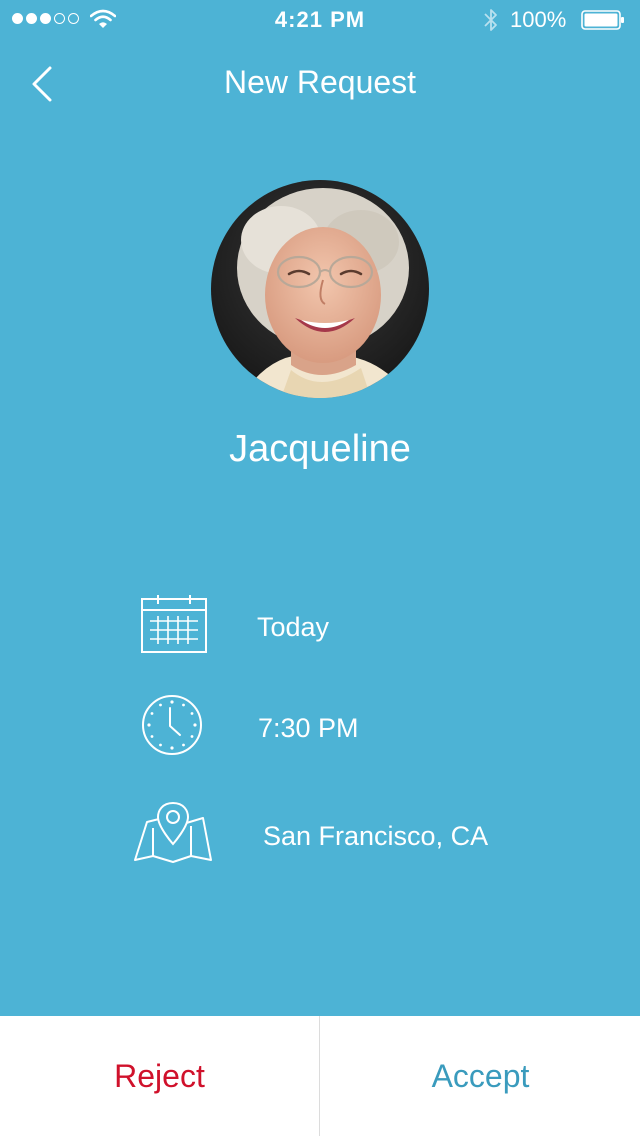 Image resolution: width=640 pixels, height=1136 pixels. I want to click on action-bar: Reject Accept, so click(320, 1076).